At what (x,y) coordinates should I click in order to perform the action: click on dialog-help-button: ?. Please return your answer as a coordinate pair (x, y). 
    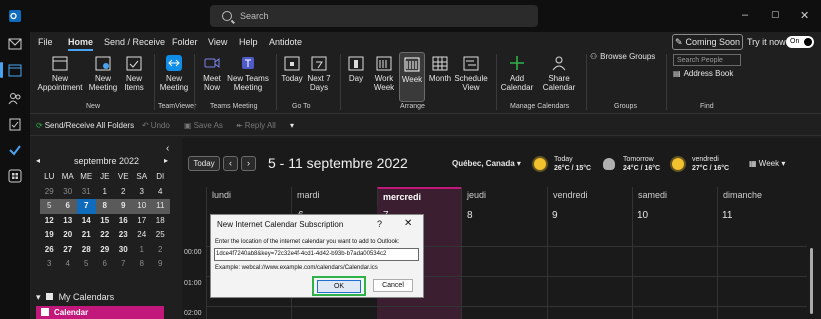
    Looking at the image, I should click on (379, 224).